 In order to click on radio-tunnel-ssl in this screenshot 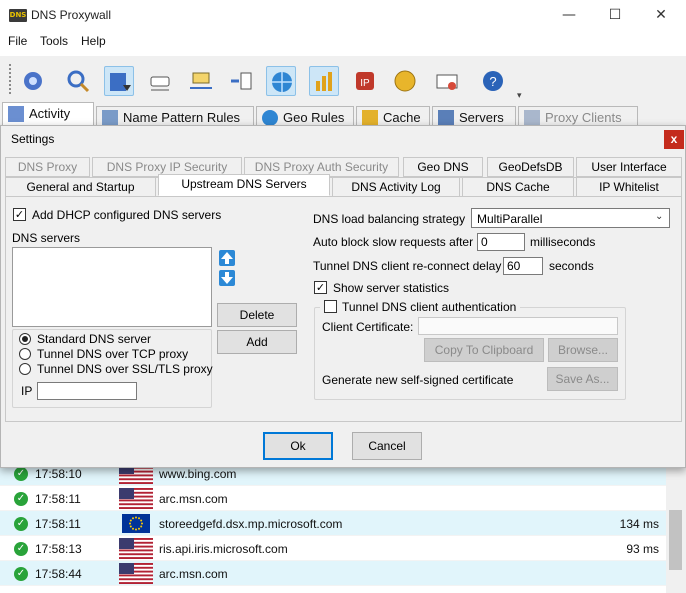, I will do `click(25, 369)`.